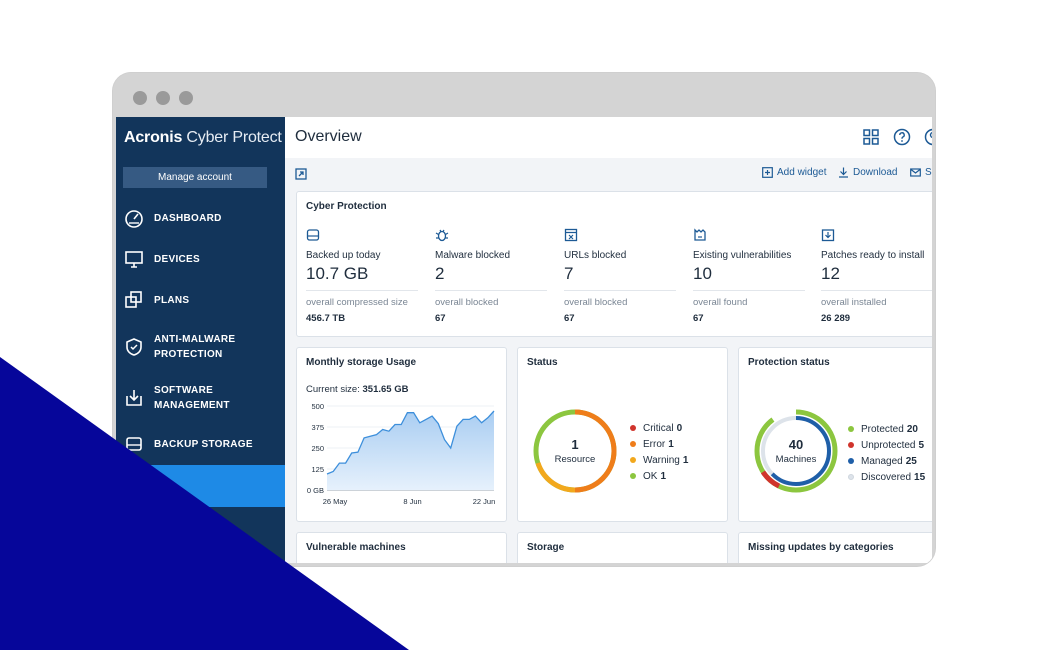  What do you see at coordinates (163, 98) in the screenshot?
I see `window-minimize-dot` at bounding box center [163, 98].